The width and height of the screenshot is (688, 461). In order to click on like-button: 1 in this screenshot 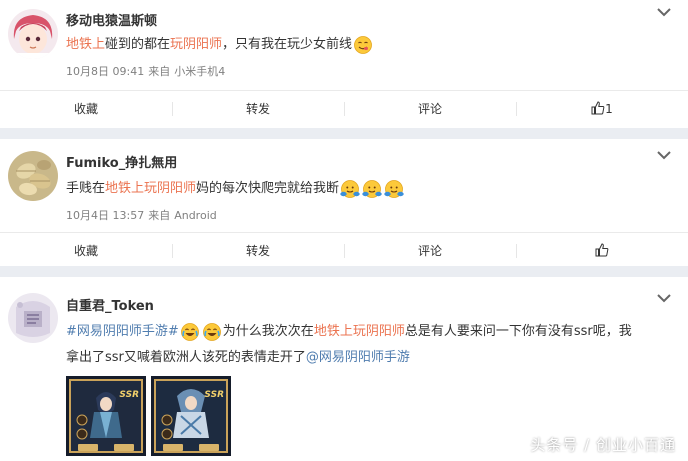, I will do `click(602, 109)`.